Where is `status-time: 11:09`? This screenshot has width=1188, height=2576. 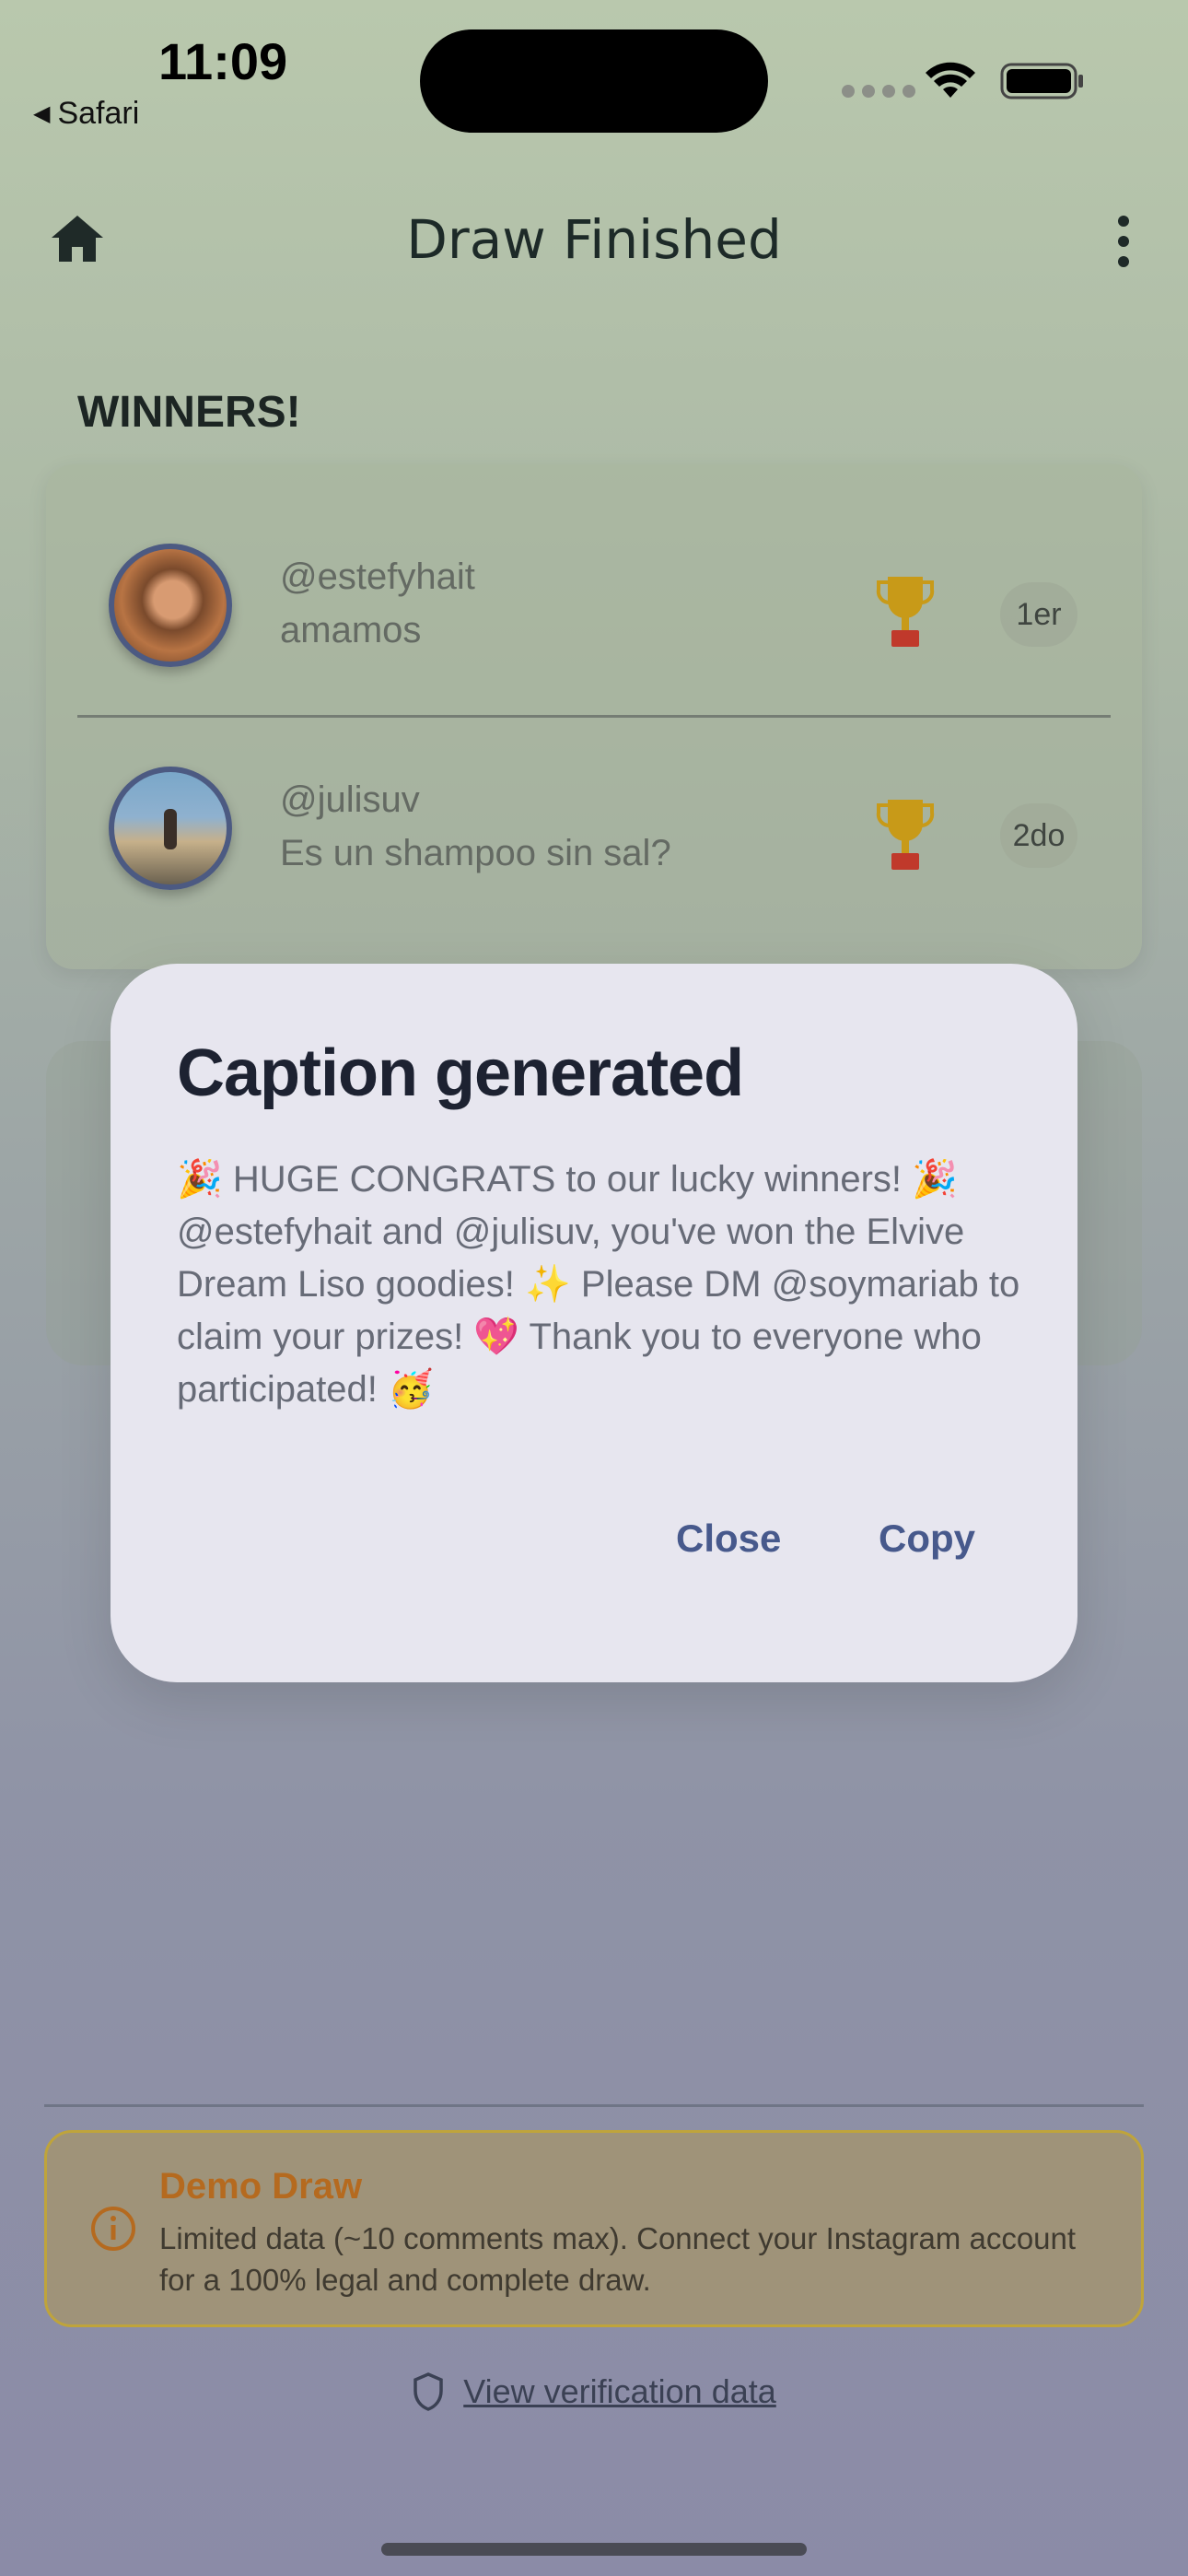 status-time: 11:09 is located at coordinates (223, 61).